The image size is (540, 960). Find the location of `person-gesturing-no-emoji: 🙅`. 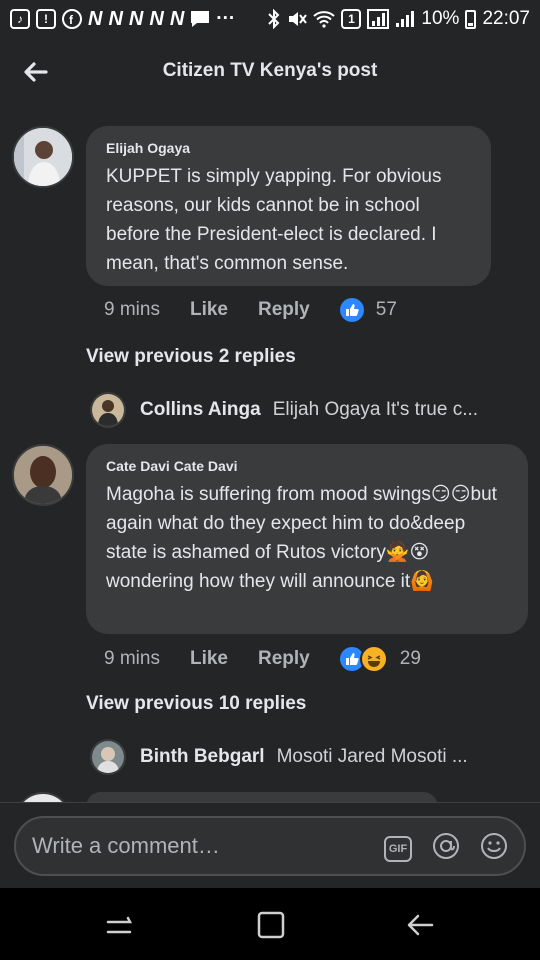

person-gesturing-no-emoji: 🙅 is located at coordinates (397, 552).